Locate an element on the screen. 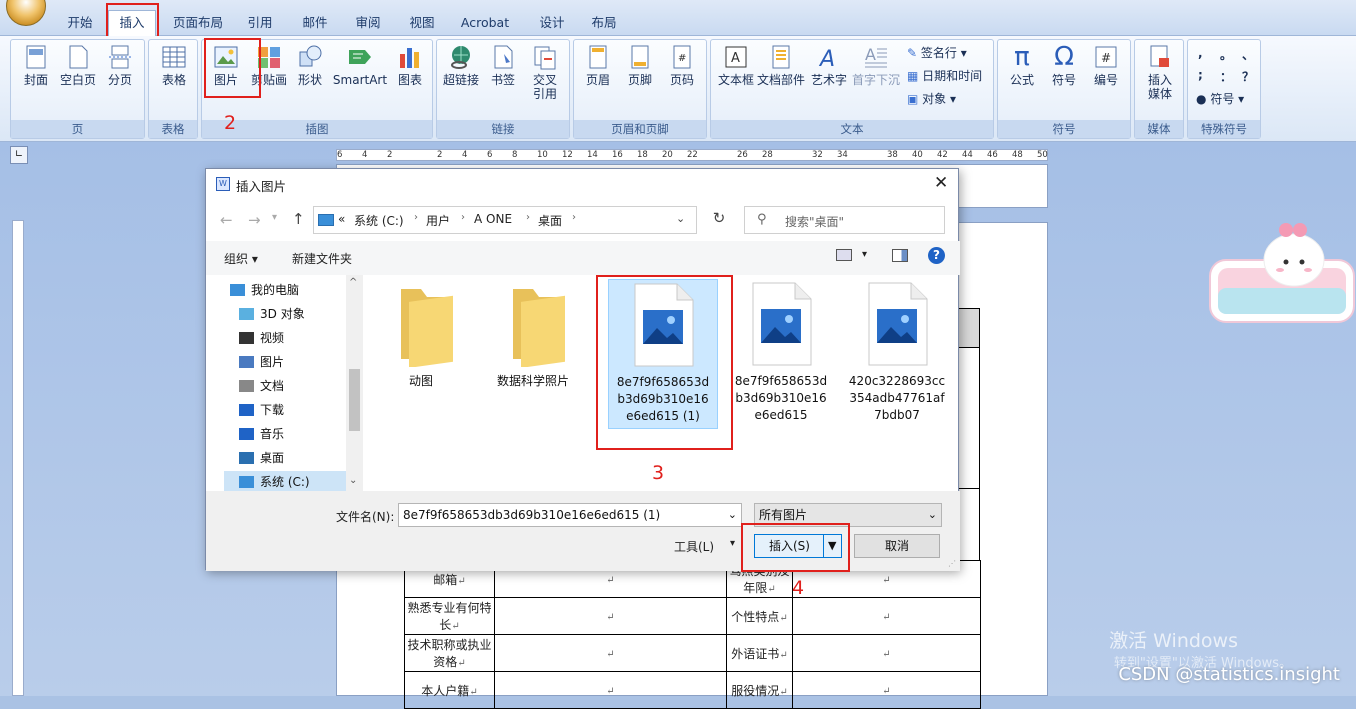  object-button: ▣ 对象 ▾ is located at coordinates (931, 98).